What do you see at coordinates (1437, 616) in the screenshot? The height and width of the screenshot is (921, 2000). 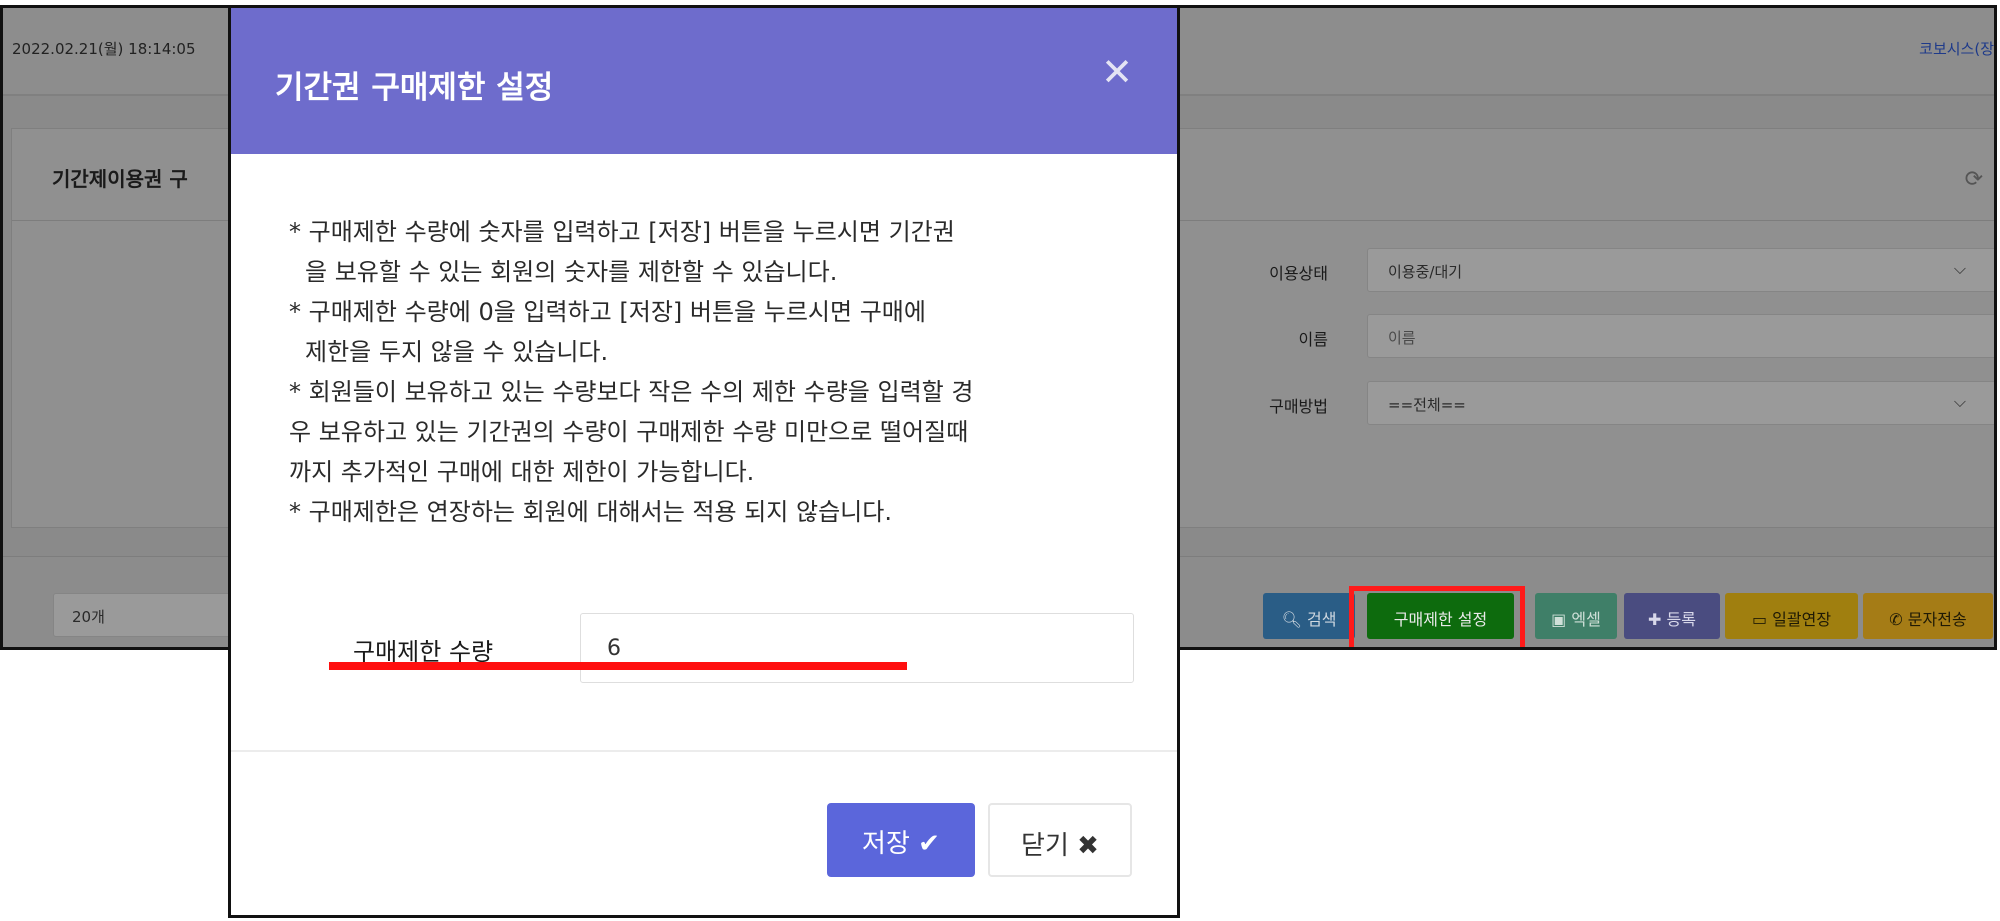 I see `highlight-box` at bounding box center [1437, 616].